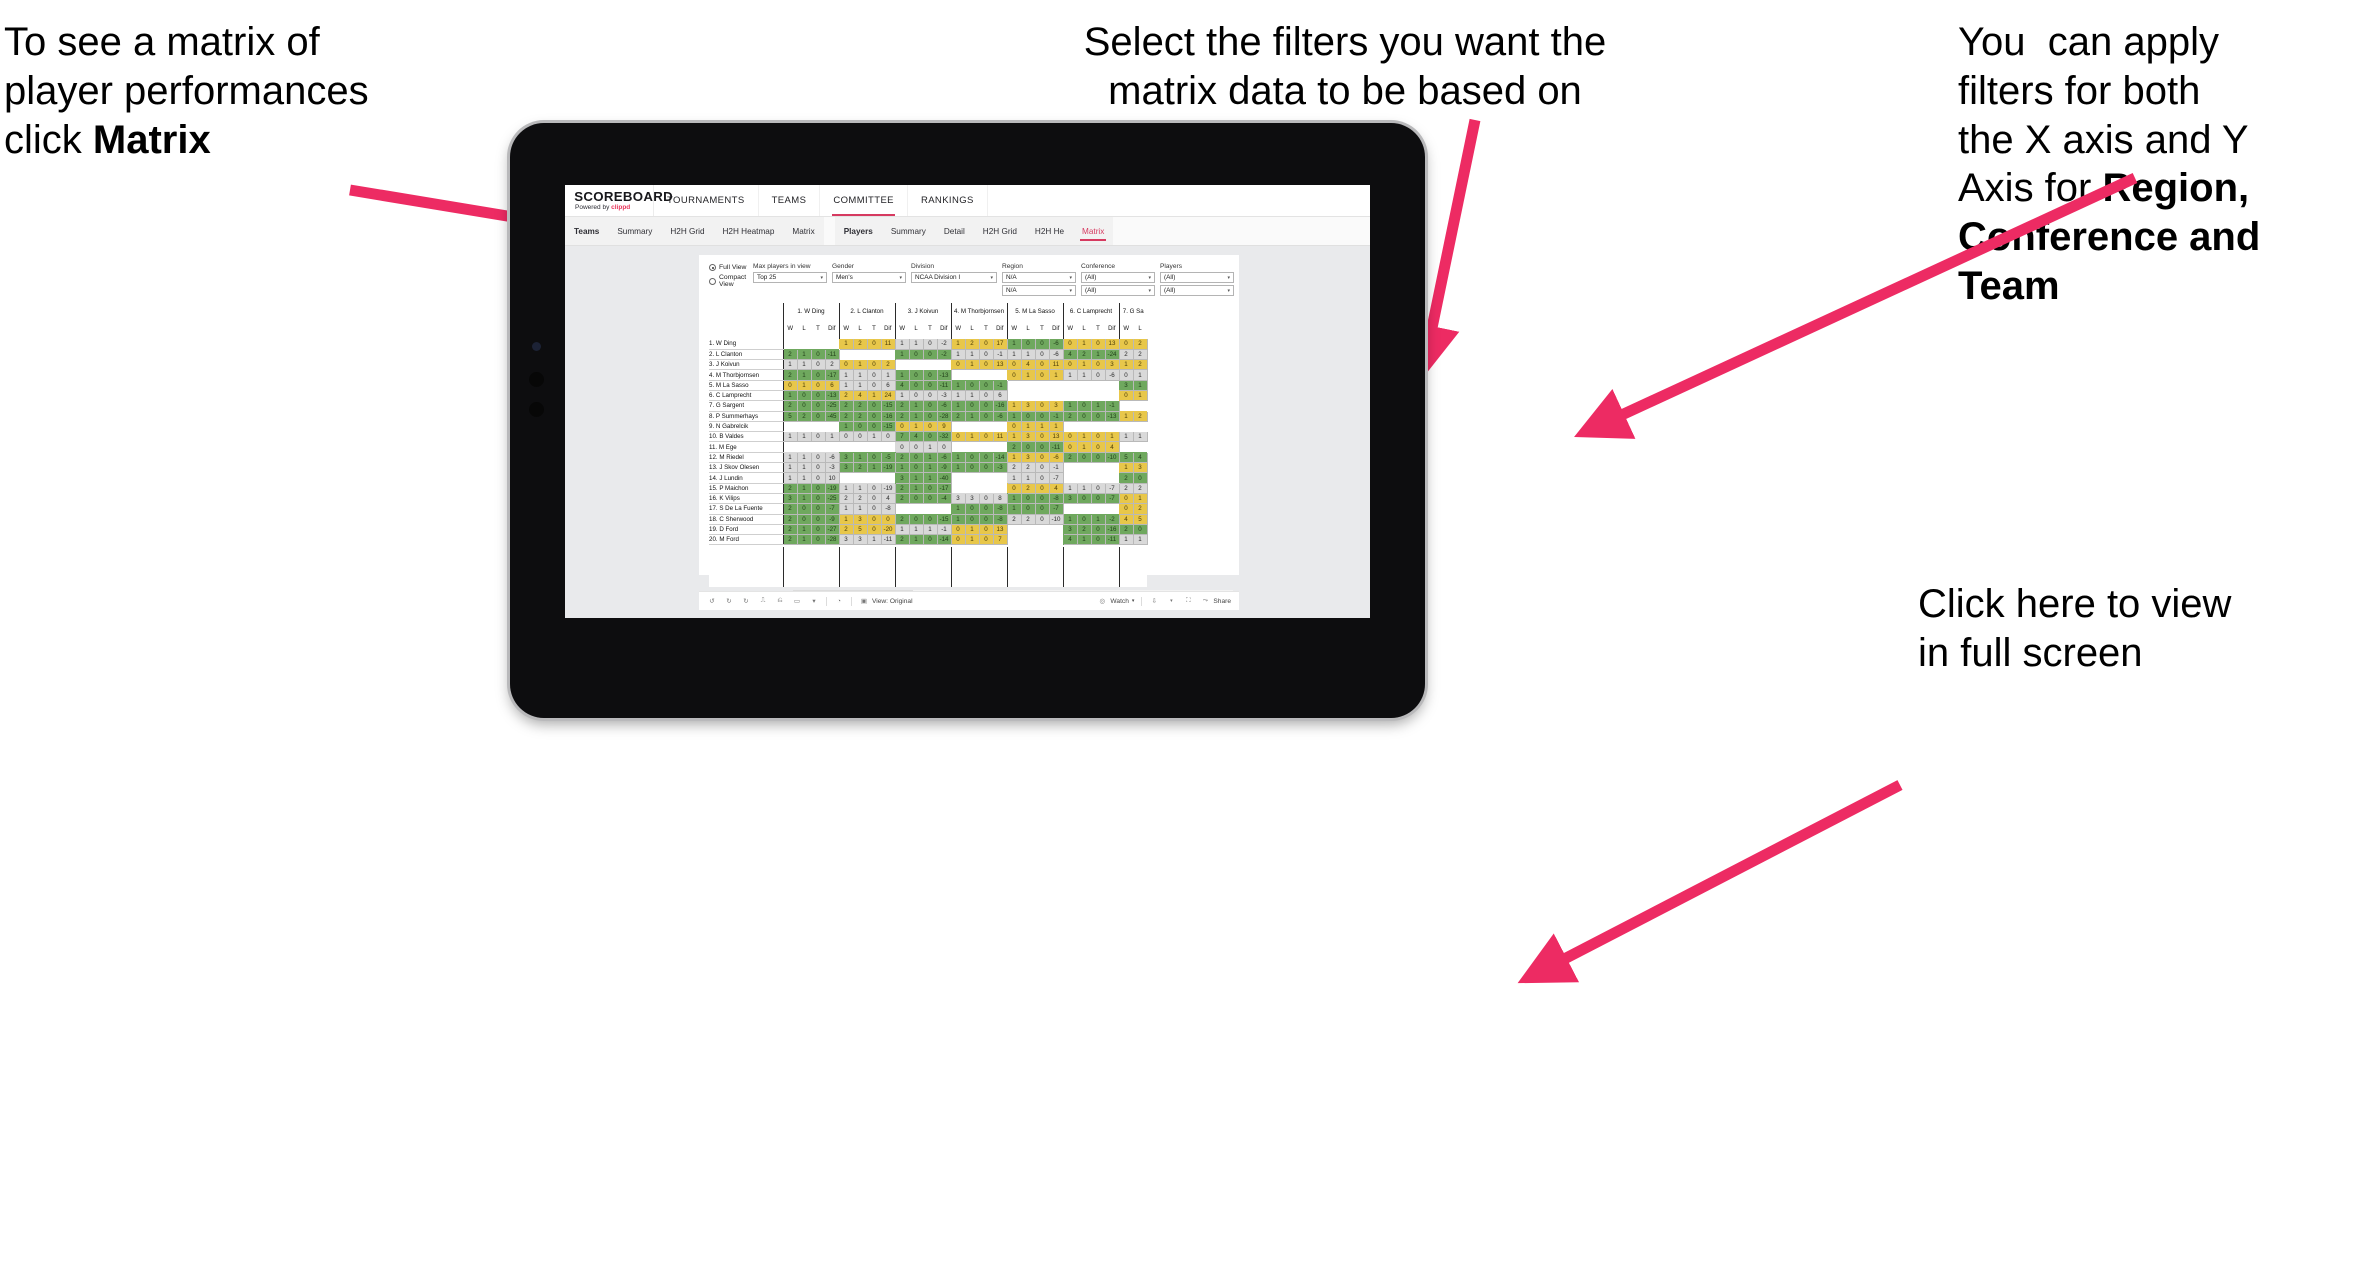 This screenshot has width=2378, height=1280. Describe the element at coordinates (832, 396) in the screenshot. I see `matrix-cell: -13` at that location.